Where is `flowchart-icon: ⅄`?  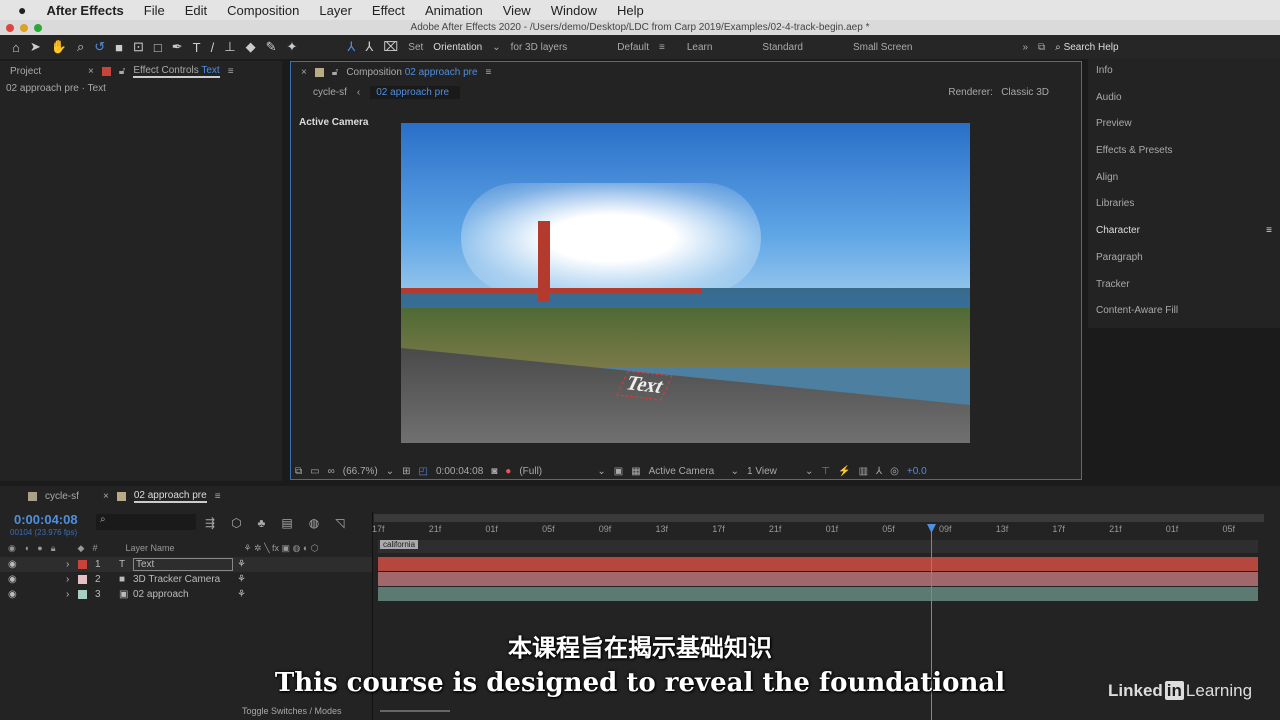
flowchart-icon: ⅄ is located at coordinates (879, 471).